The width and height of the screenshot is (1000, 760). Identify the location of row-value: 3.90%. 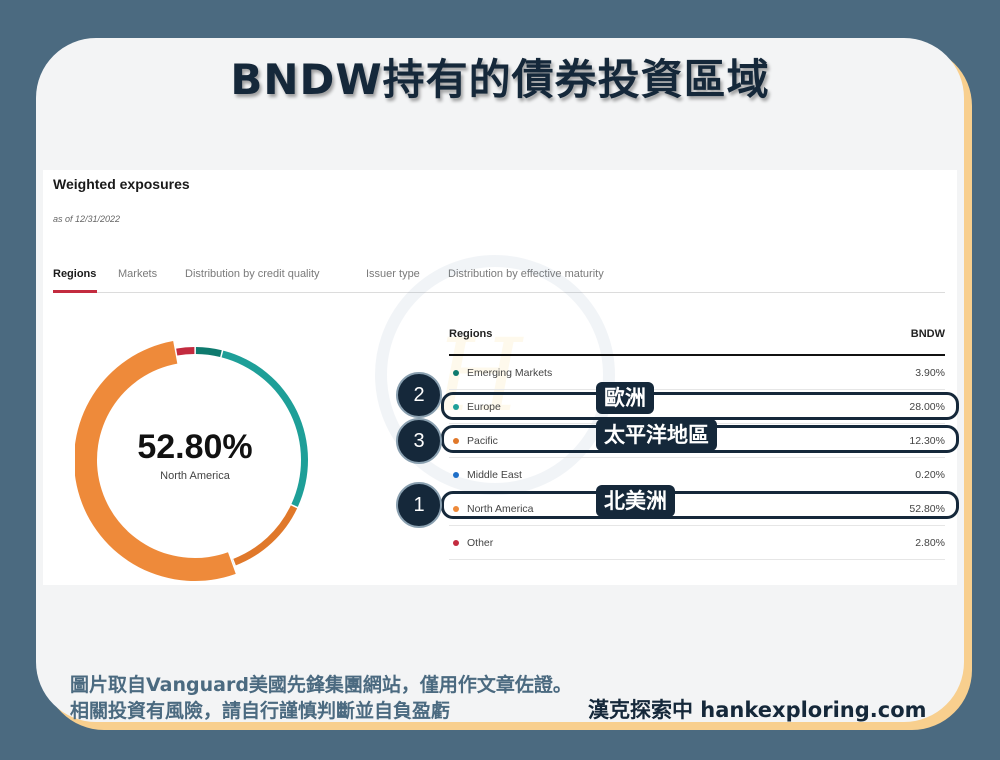
(930, 373).